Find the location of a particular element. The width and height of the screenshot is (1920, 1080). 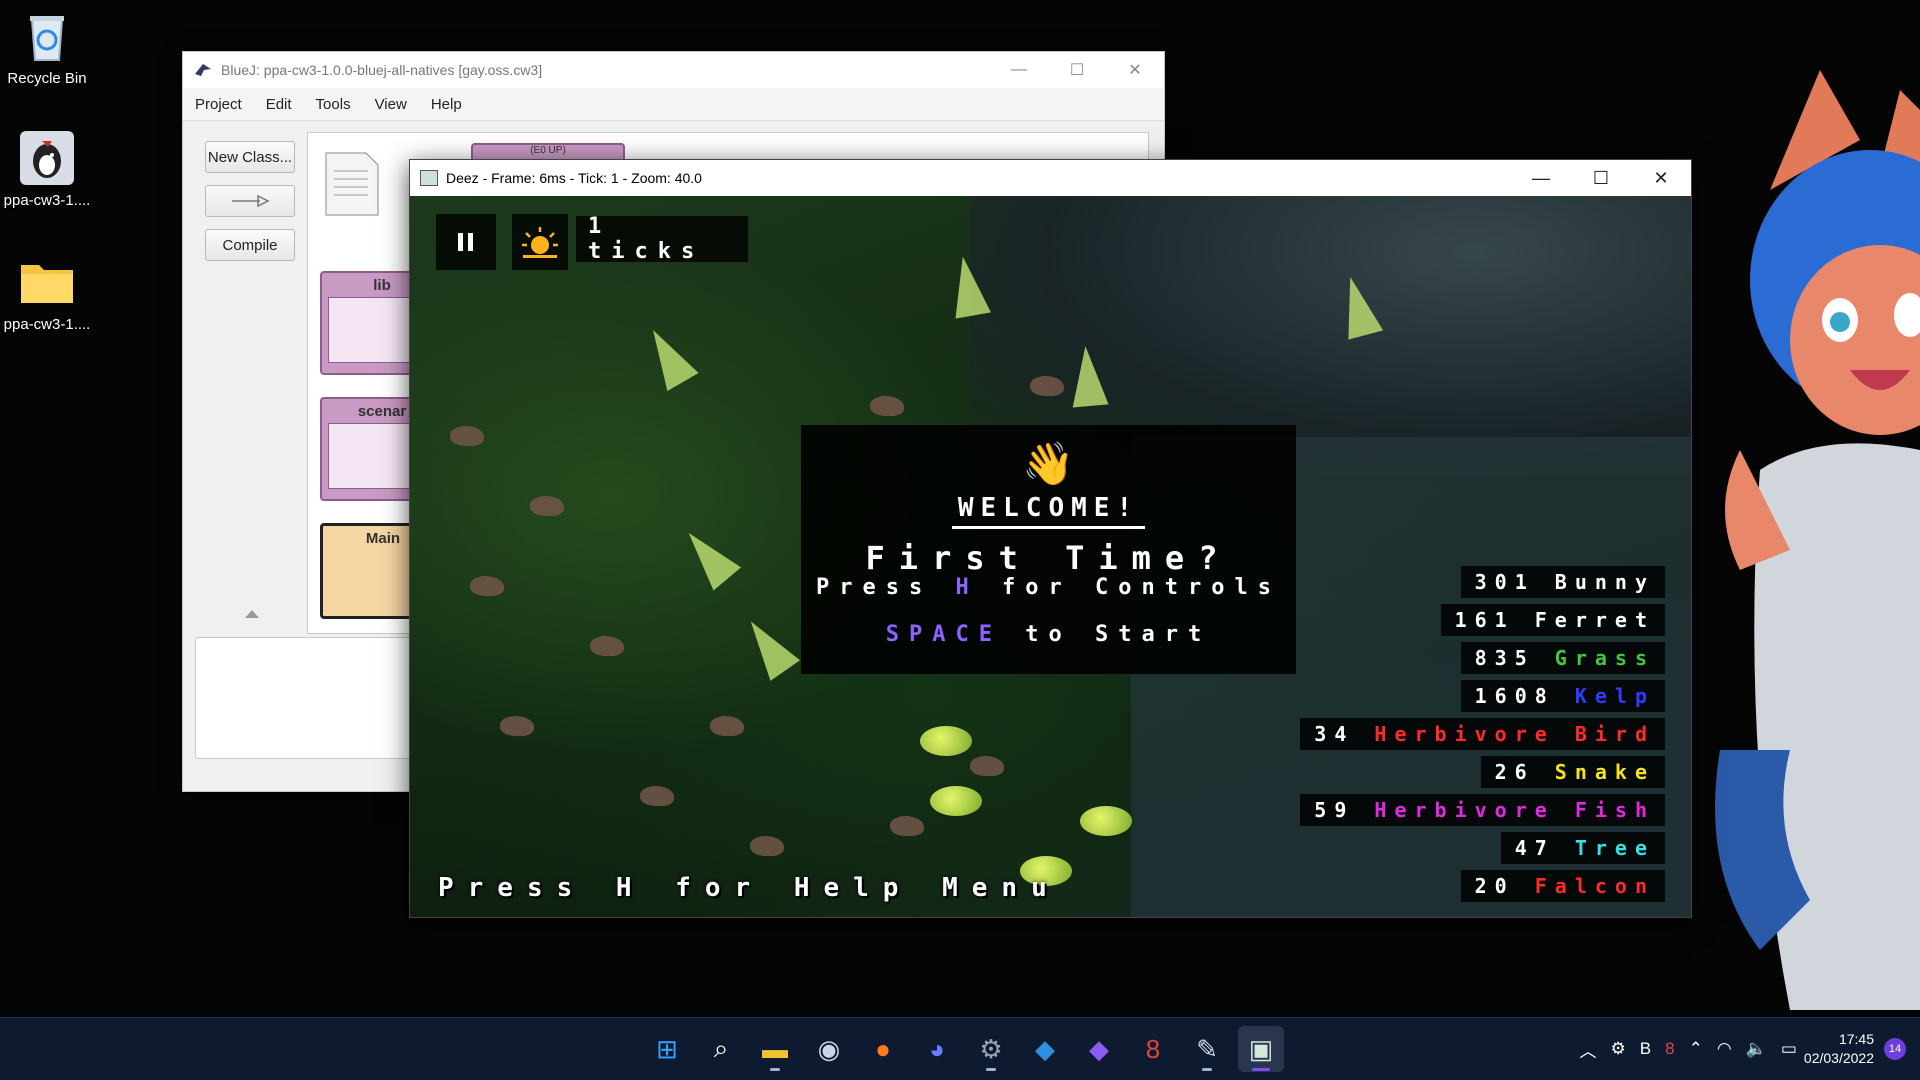

population-species: Kelp is located at coordinates (1614, 696).